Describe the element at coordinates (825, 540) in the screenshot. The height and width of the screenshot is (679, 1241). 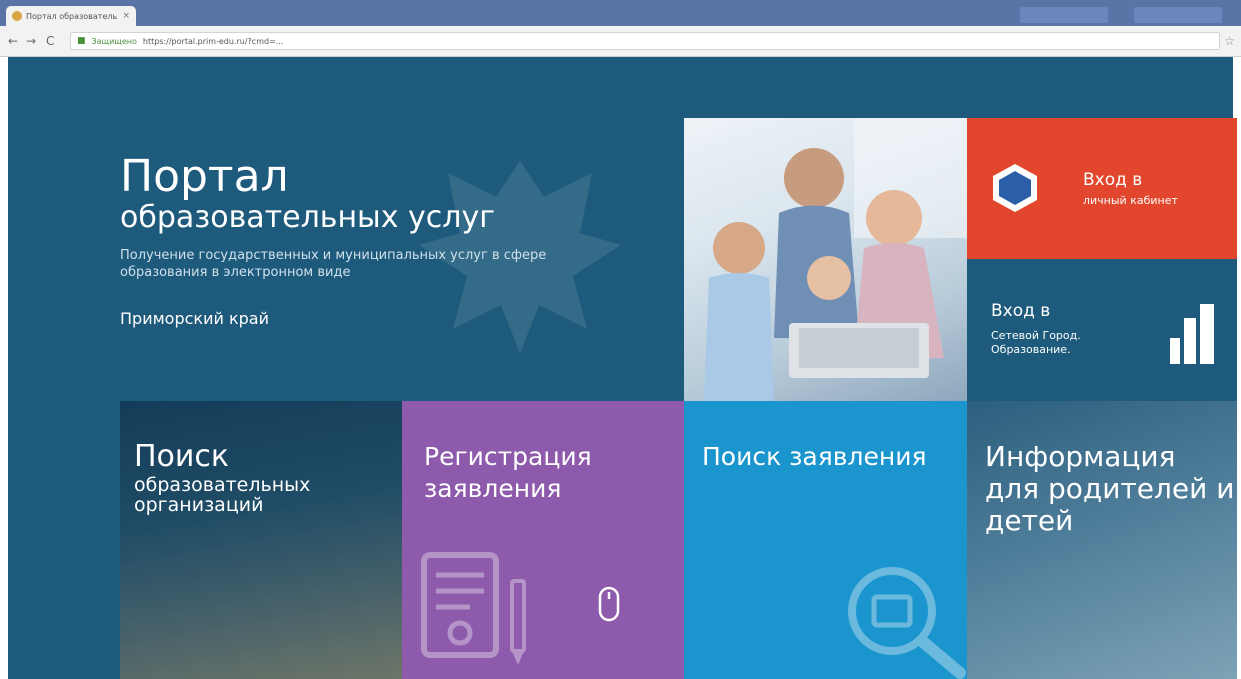
I see `search-application-tile: Поиск заявления` at that location.